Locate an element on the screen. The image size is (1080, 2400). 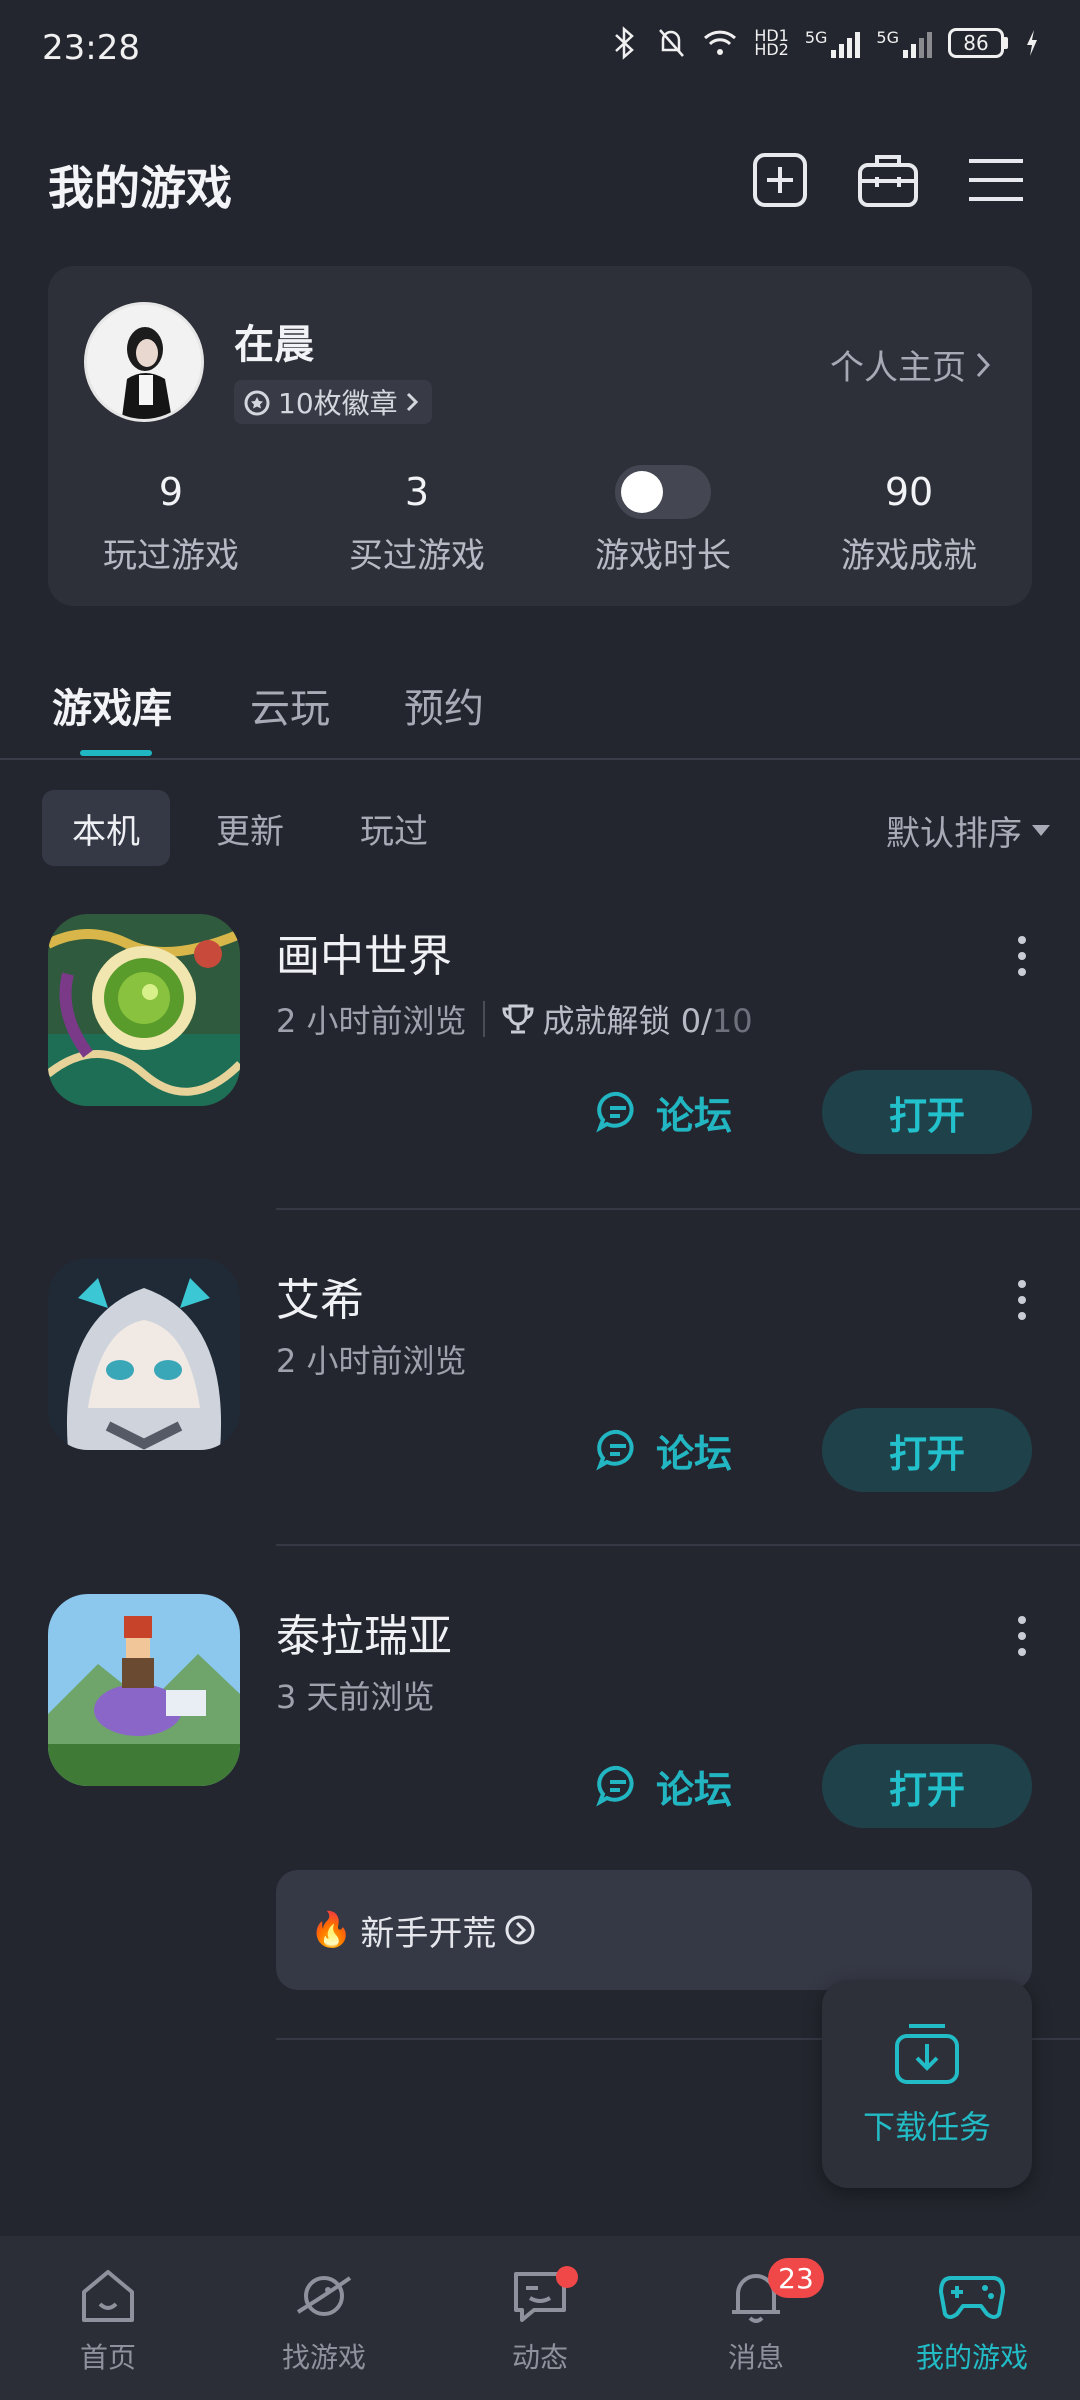
add-square-icon is located at coordinates (780, 180).